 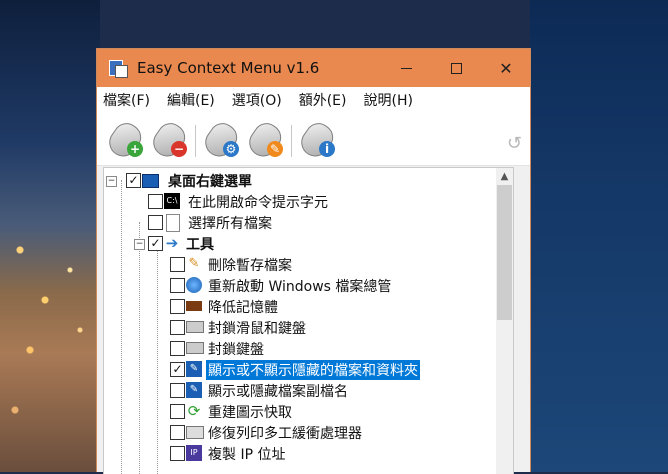 I want to click on minimize-button, so click(x=406, y=68).